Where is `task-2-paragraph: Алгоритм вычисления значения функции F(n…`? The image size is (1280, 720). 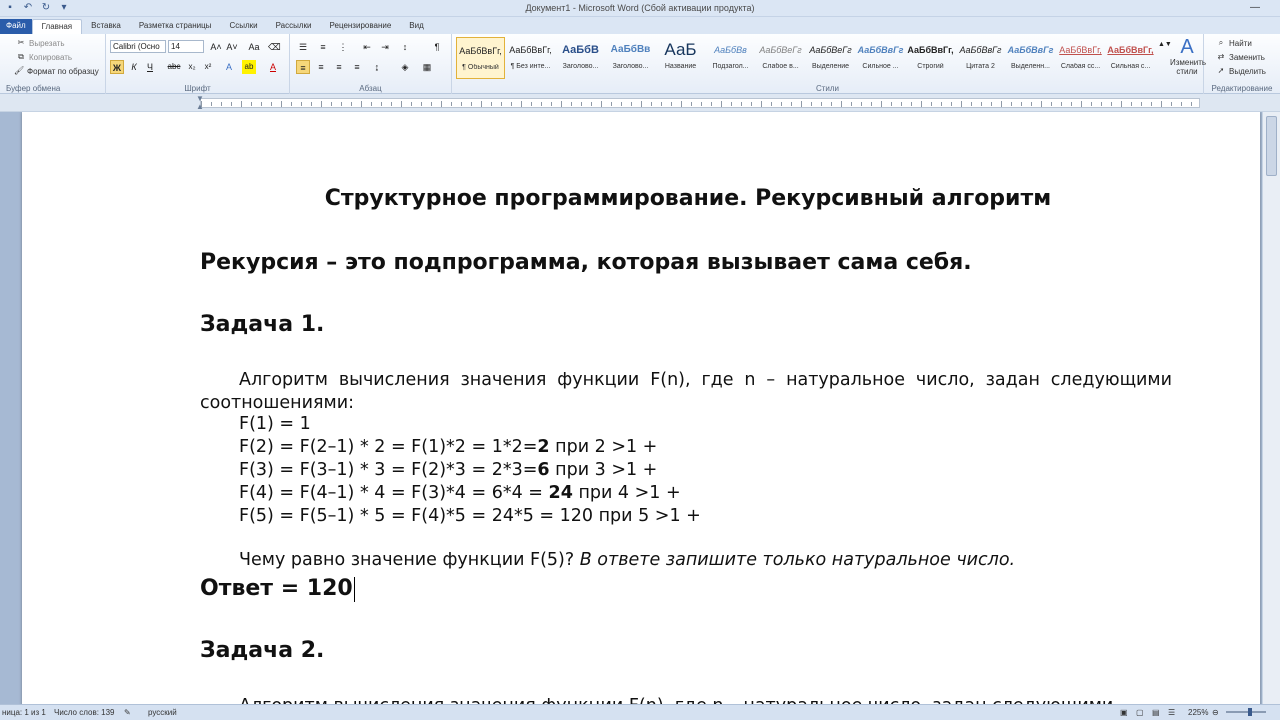
task-2-paragraph: Алгоритм вычисления значения функции F(n… is located at coordinates (676, 700).